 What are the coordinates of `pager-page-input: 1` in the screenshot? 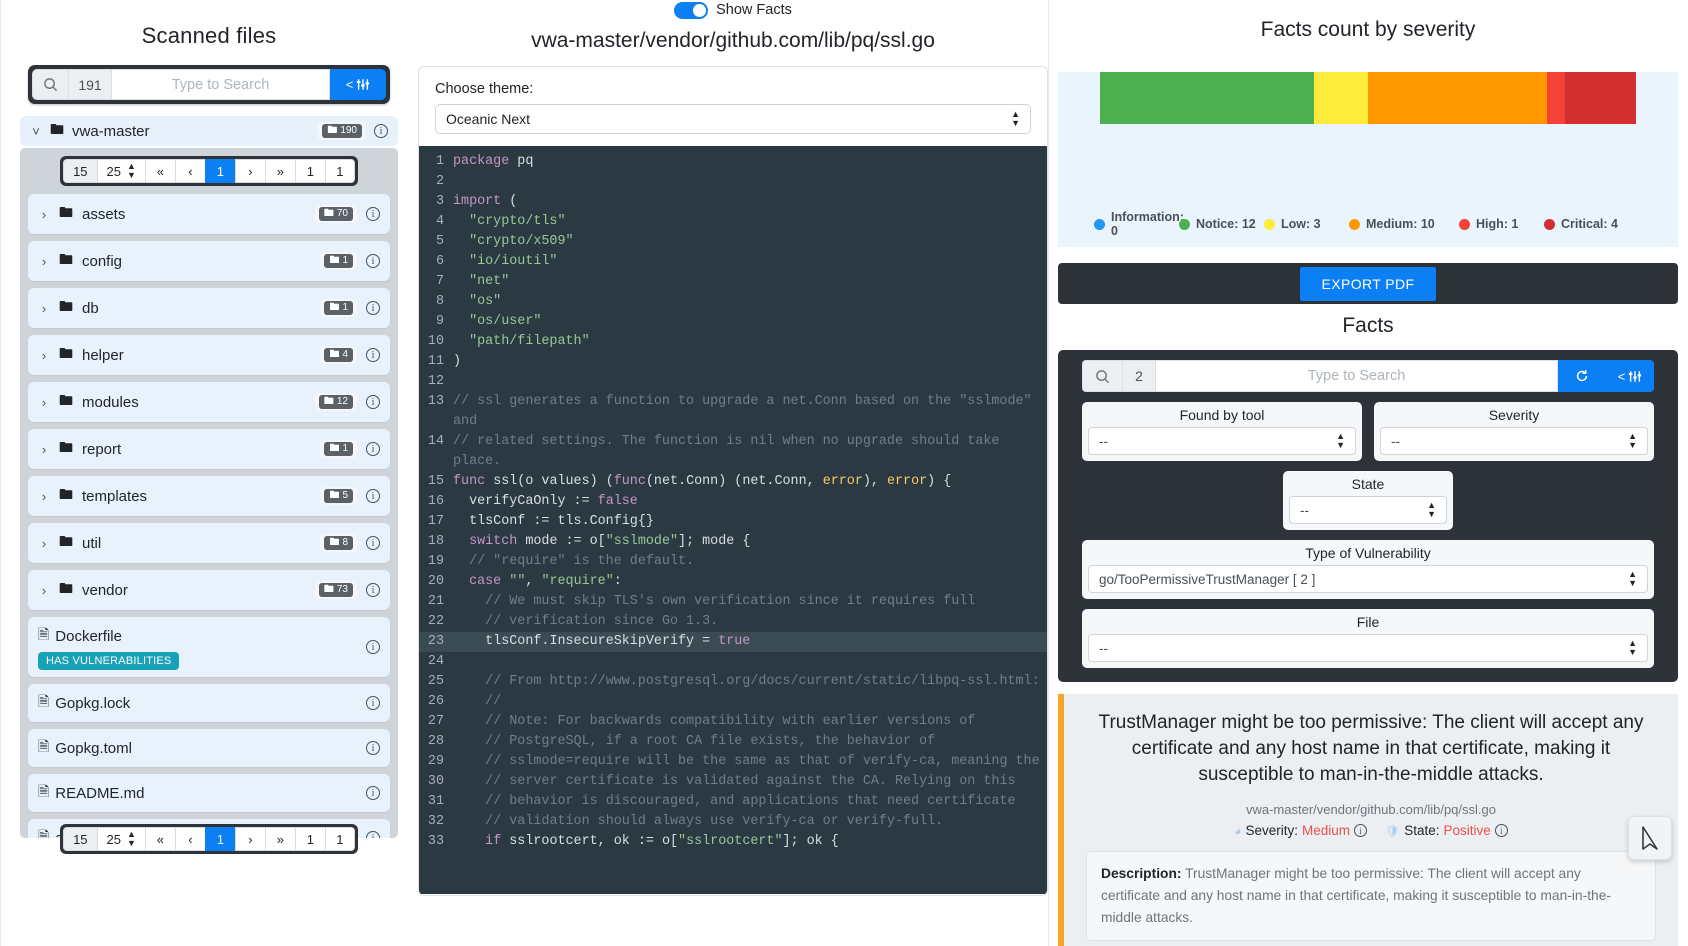 It's located at (309, 171).